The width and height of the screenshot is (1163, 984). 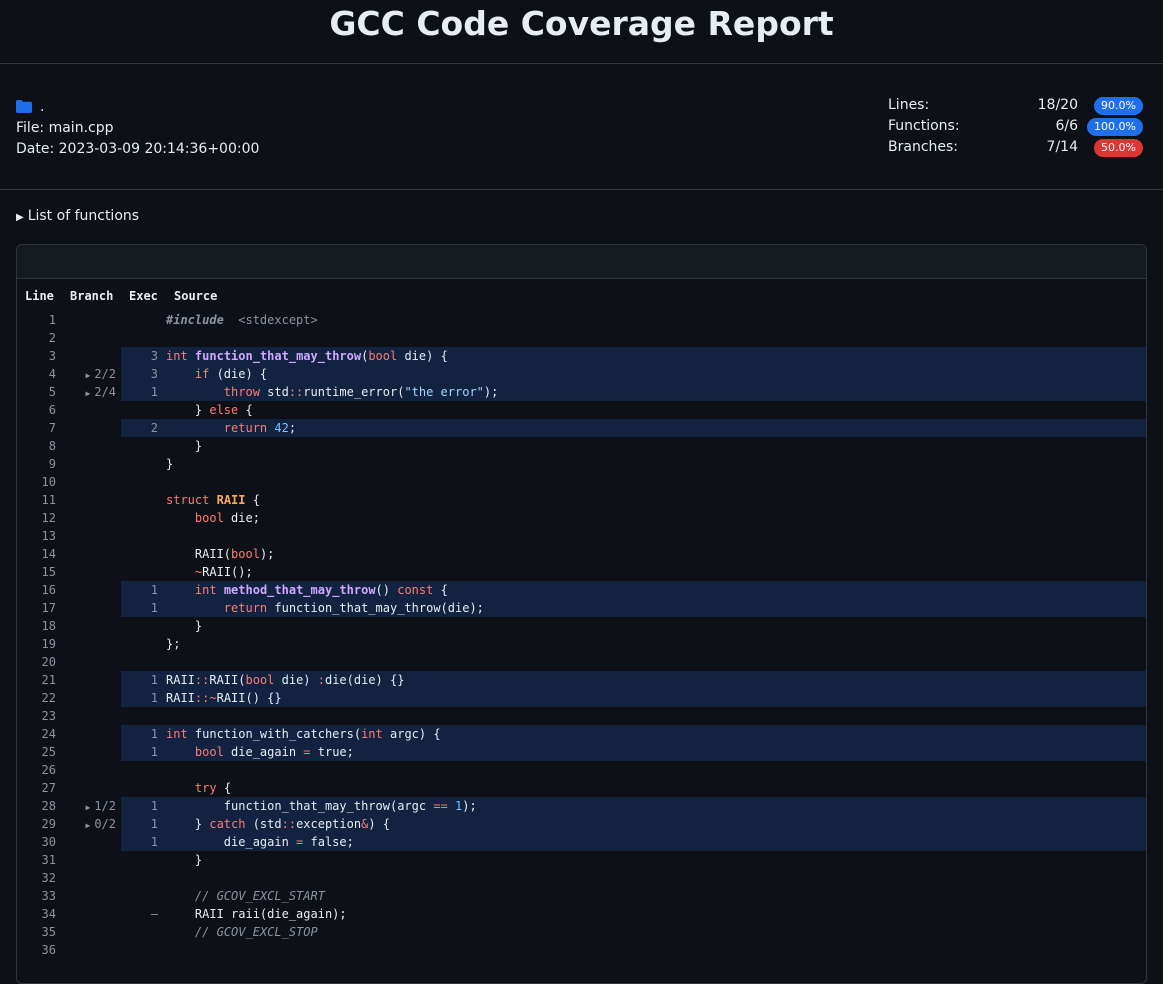 I want to click on line-number: 15, so click(x=49, y=572).